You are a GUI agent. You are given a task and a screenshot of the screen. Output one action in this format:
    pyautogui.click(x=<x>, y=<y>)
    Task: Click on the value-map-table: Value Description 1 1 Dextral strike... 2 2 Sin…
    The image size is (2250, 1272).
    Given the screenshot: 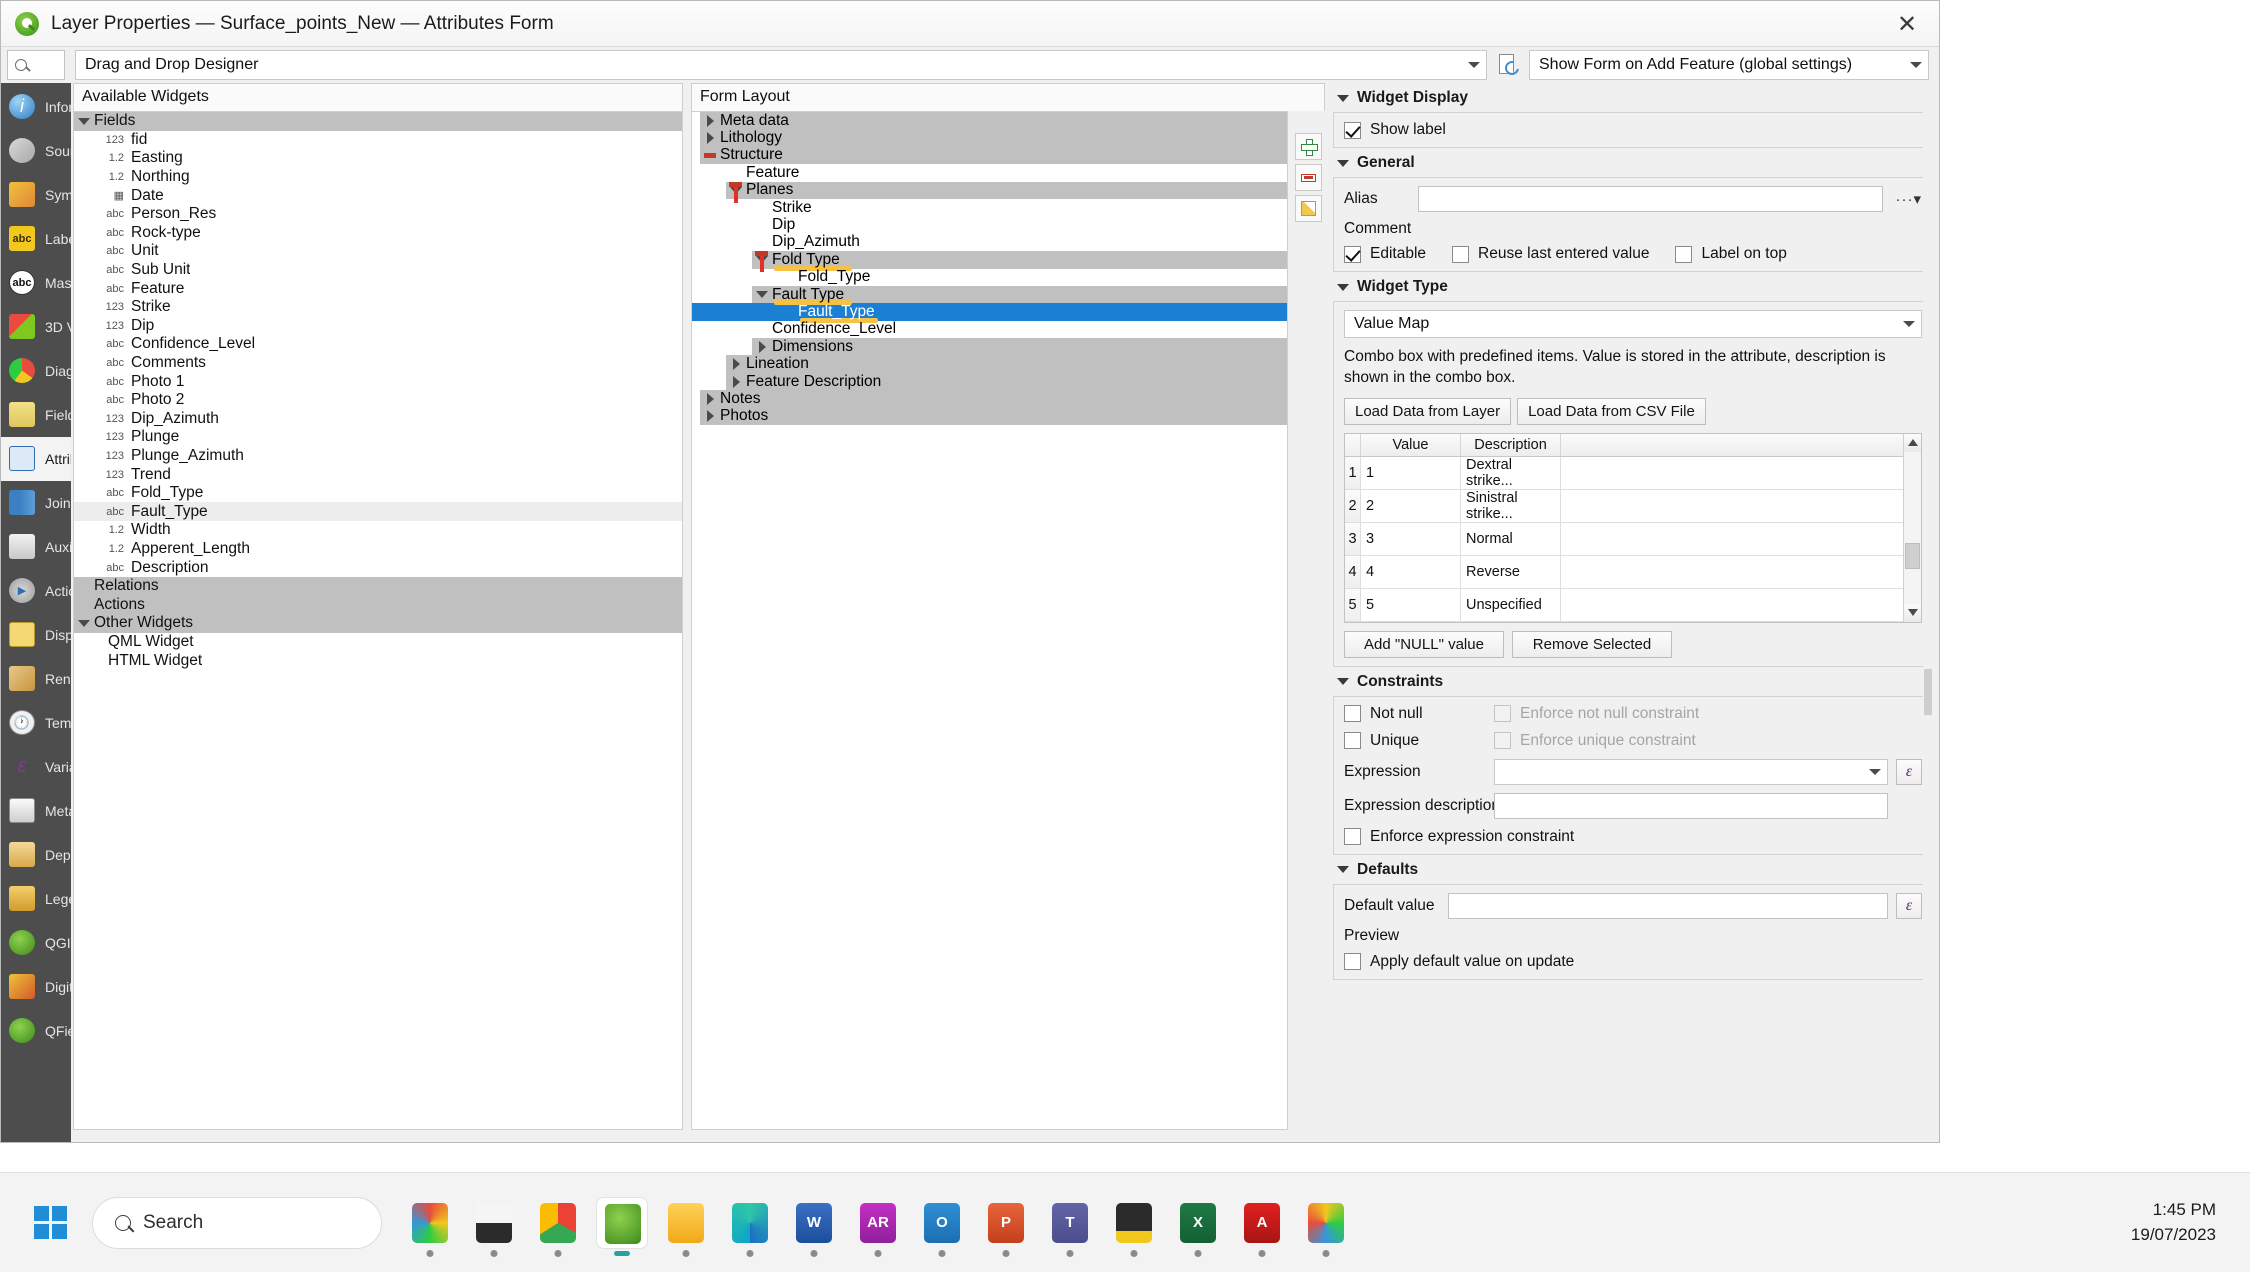 What is the action you would take?
    pyautogui.click(x=1633, y=527)
    